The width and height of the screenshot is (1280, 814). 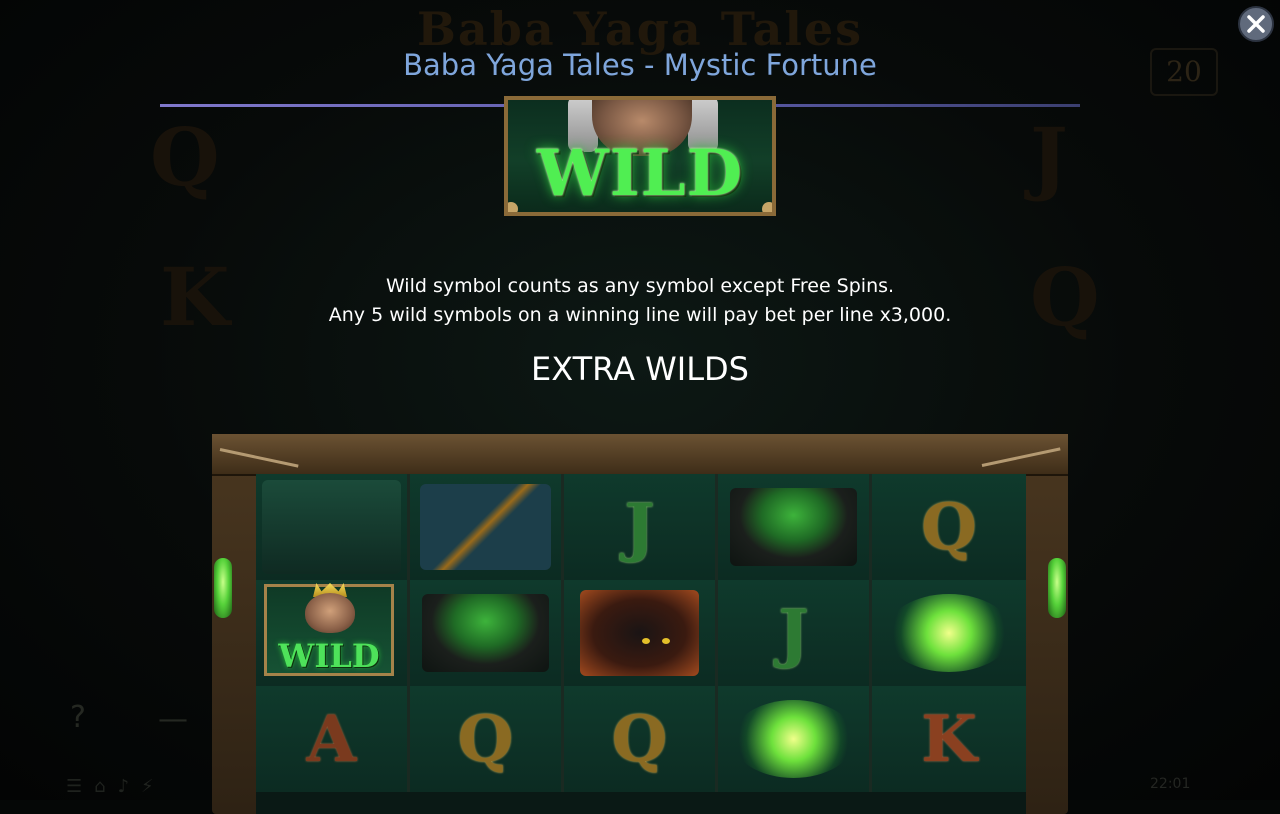 What do you see at coordinates (640, 455) in the screenshot?
I see `reels-frame-top-plank` at bounding box center [640, 455].